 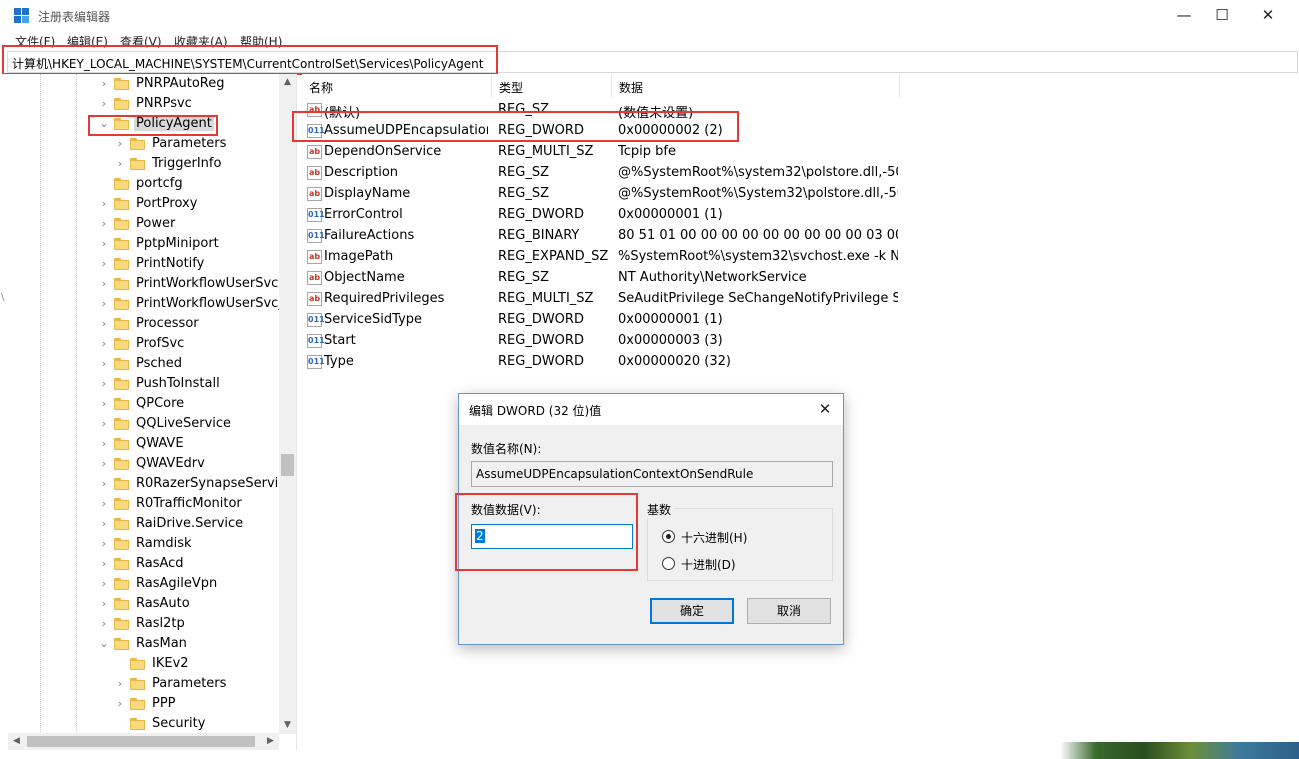 I want to click on hscroll-thumb, so click(x=141, y=741).